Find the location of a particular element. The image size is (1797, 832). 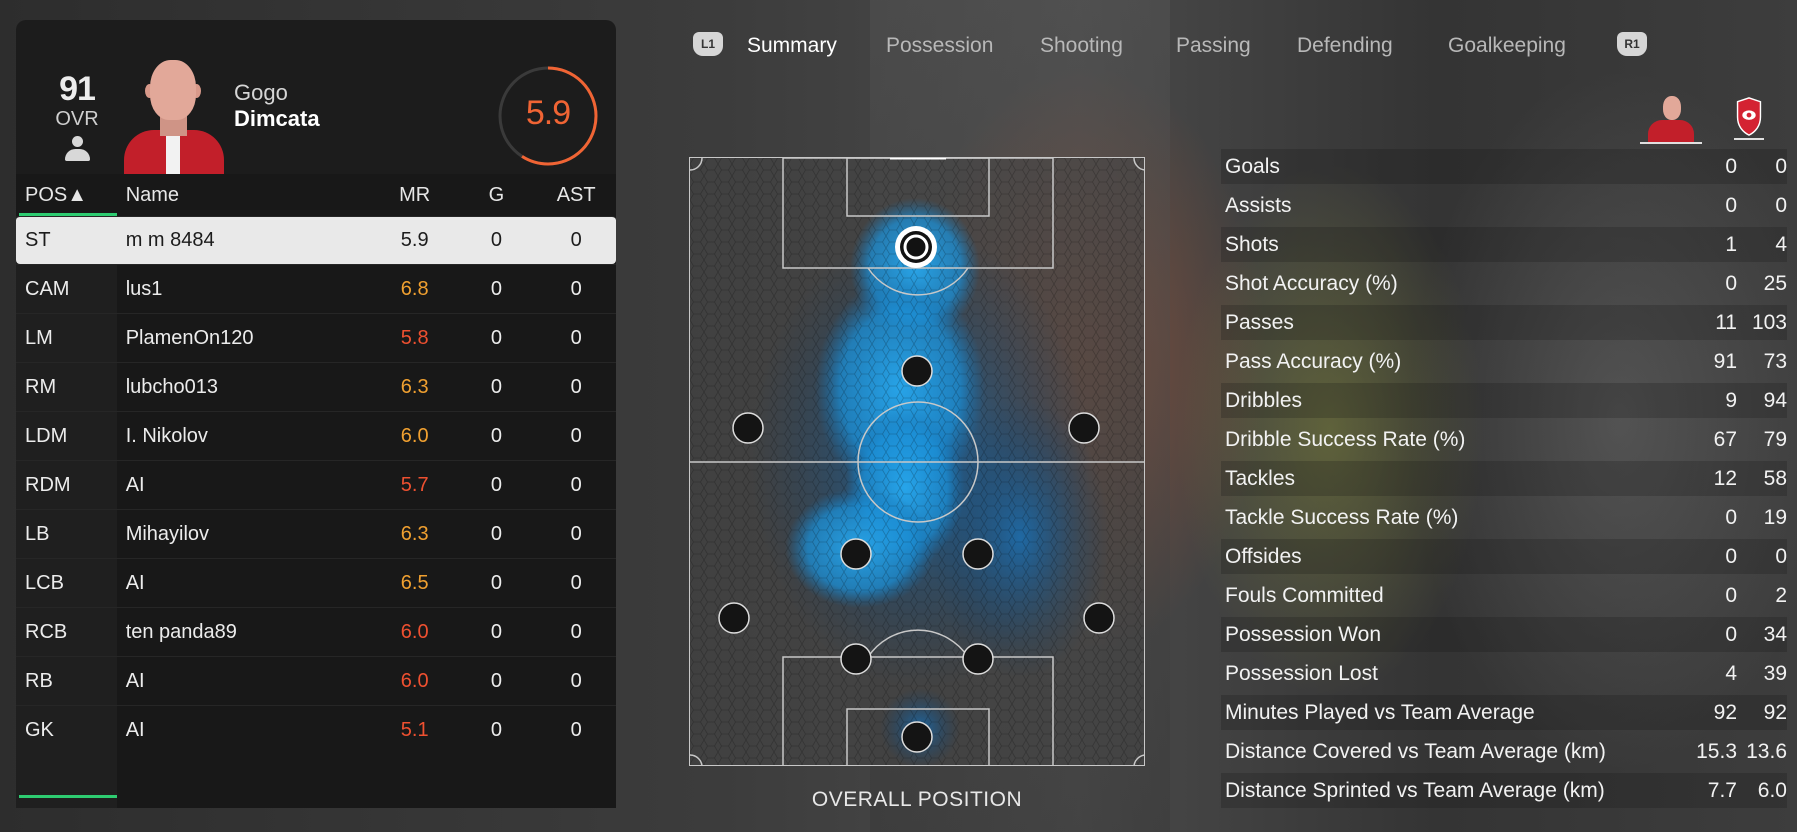

table-row: RB AI 6.0 0 0 is located at coordinates (316, 680).